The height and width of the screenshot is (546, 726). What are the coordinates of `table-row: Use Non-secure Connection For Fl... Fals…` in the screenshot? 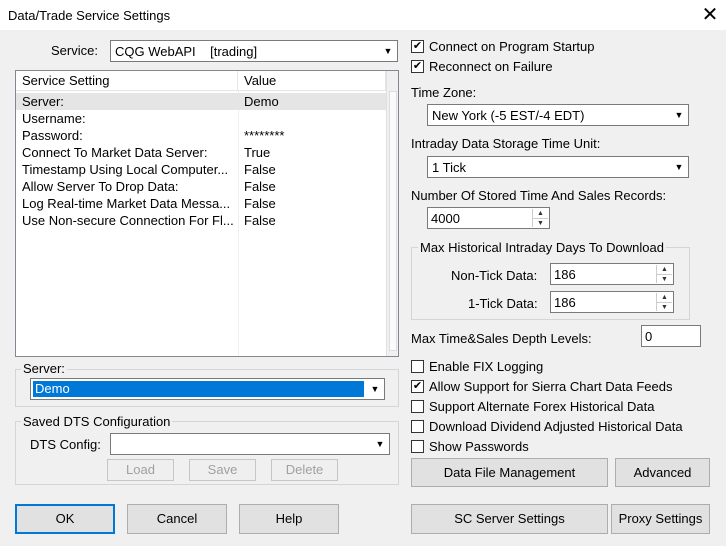 It's located at (201, 220).